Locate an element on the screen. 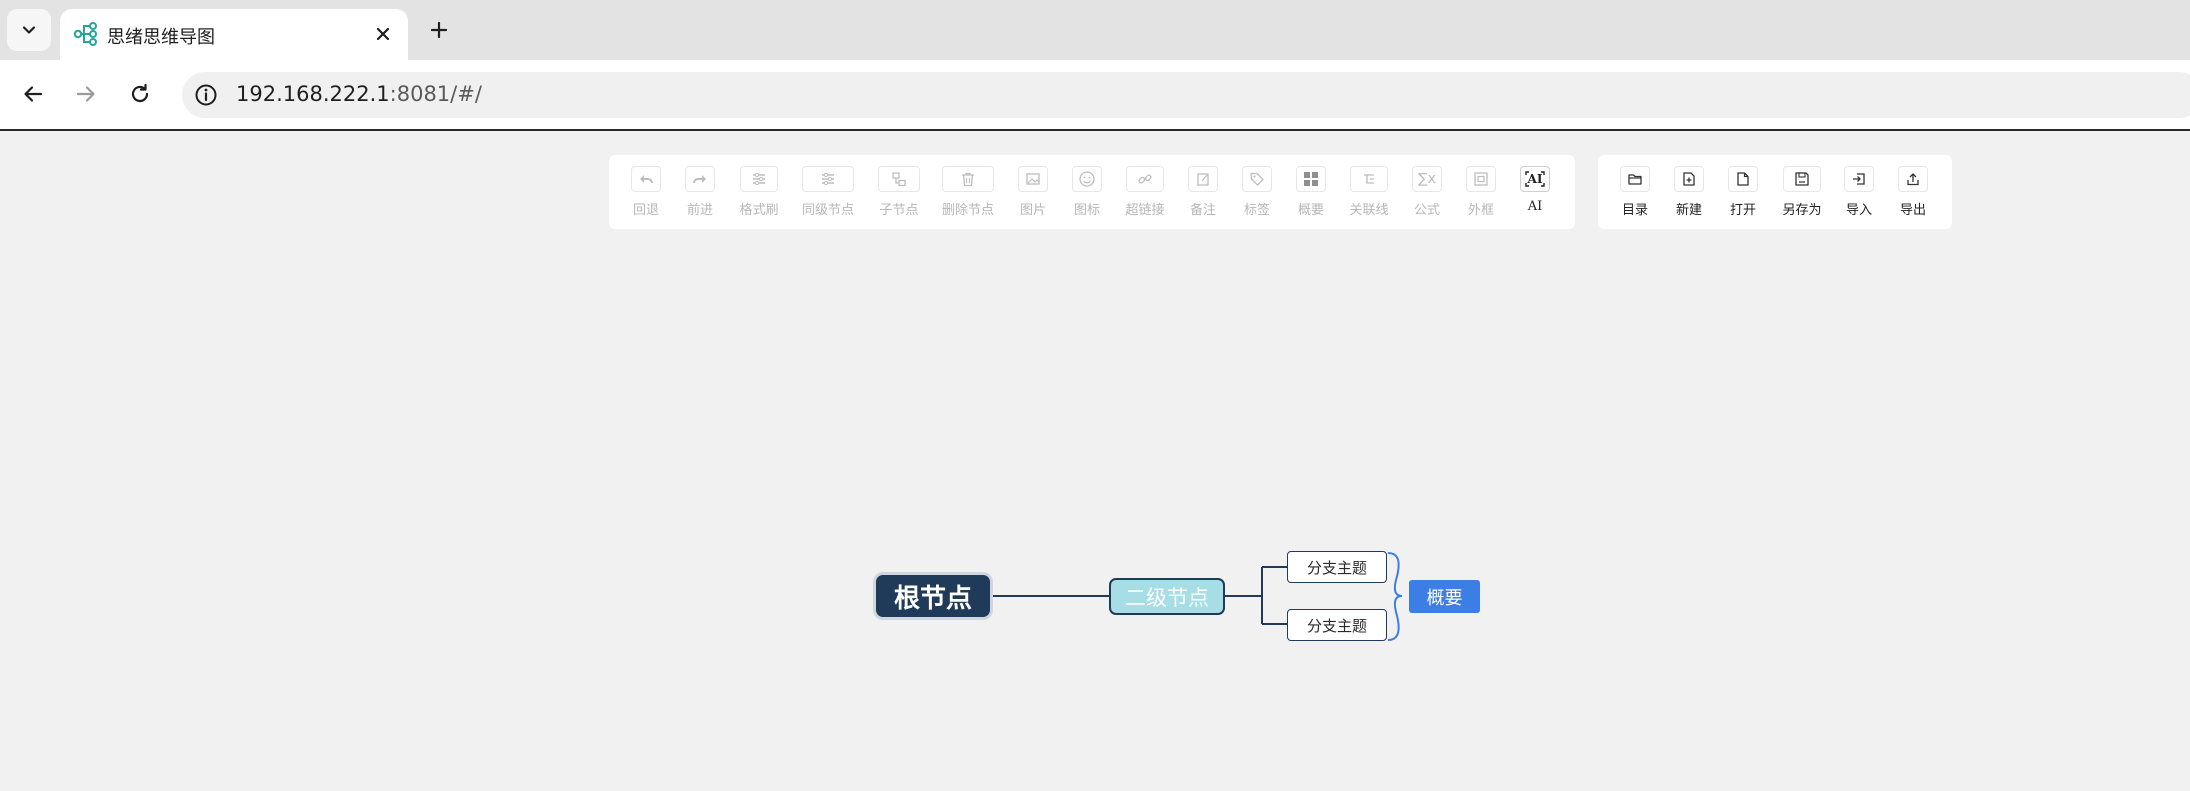  image-button: 图片 is located at coordinates (1033, 192).